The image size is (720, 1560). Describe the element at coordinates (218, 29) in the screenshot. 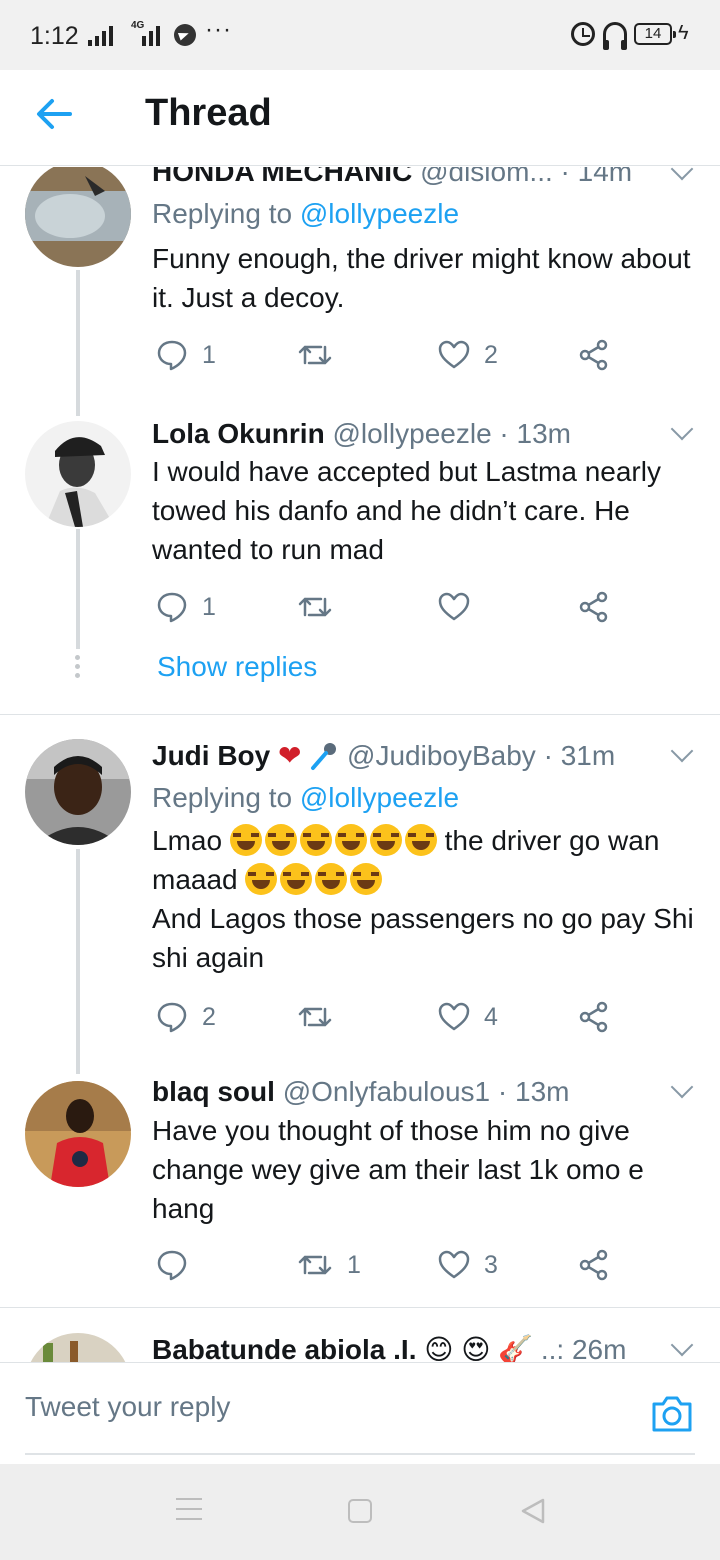

I see `more-notifications-icon: ···` at that location.